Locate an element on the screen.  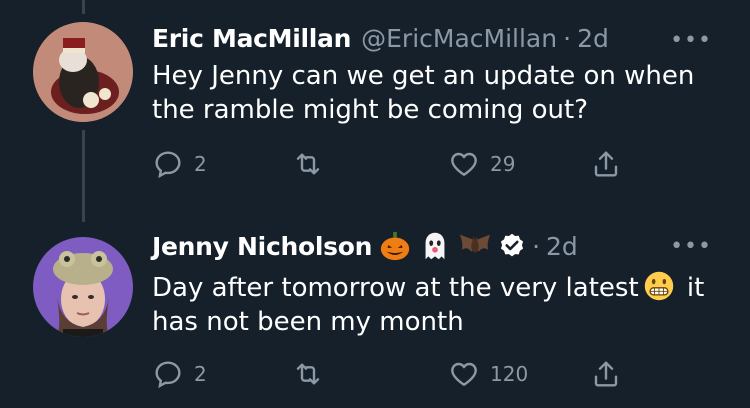
ghost-emoji is located at coordinates (435, 246).